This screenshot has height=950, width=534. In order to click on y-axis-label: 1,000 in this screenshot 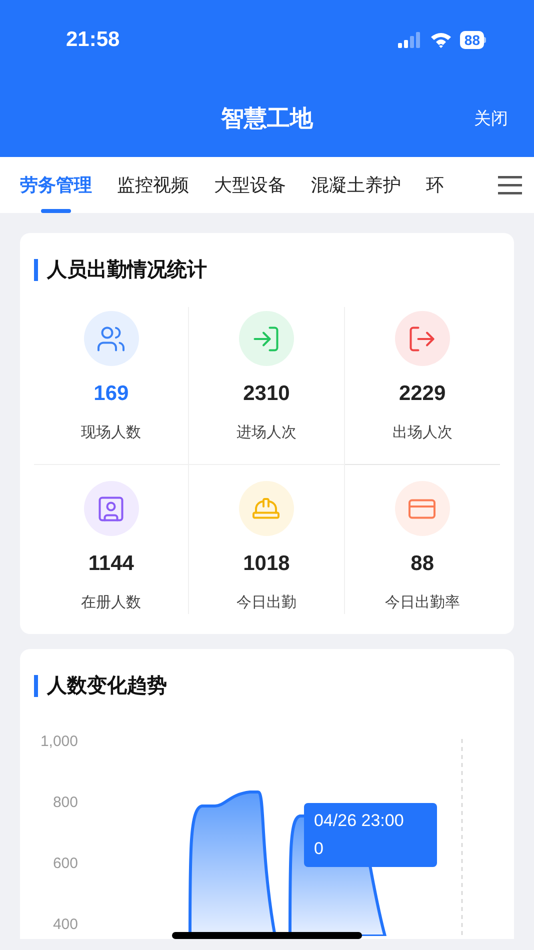, I will do `click(59, 742)`.